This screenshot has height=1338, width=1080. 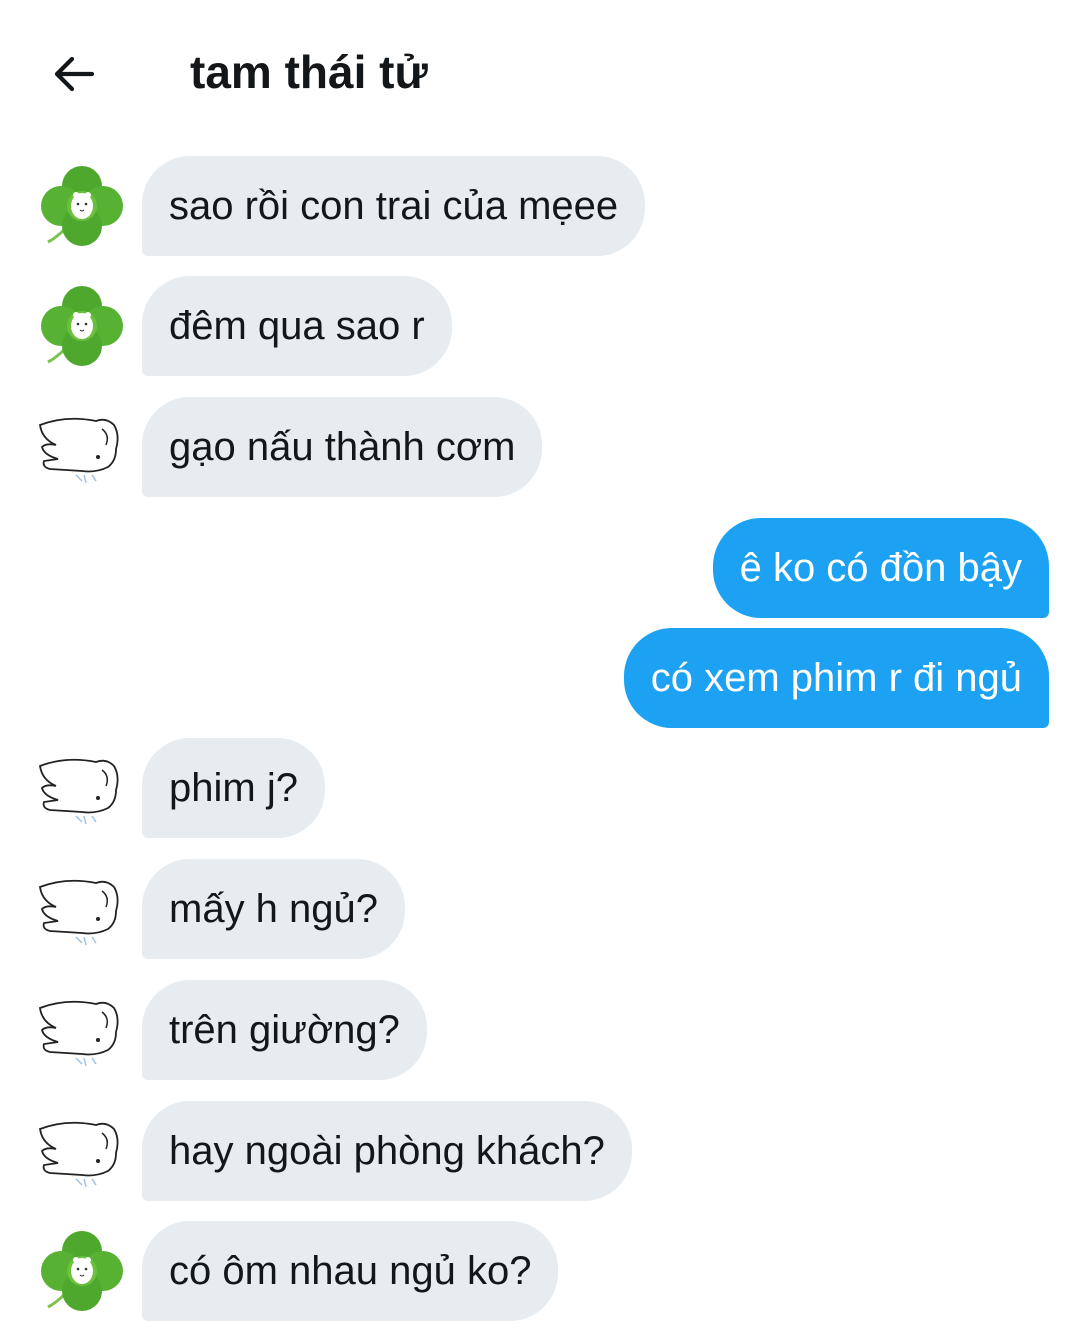 I want to click on message-bubble-incoming: sao rồi con trai của mẹee, so click(x=394, y=206).